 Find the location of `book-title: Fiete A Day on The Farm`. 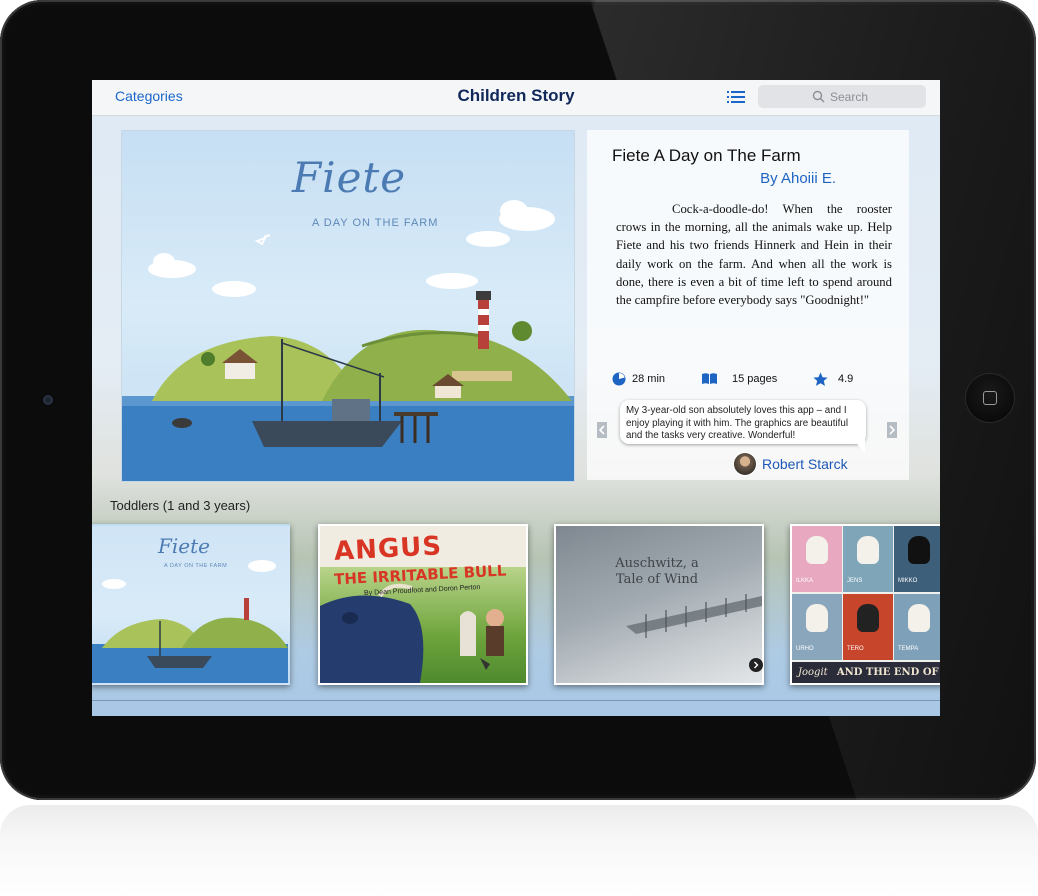

book-title: Fiete A Day on The Farm is located at coordinates (706, 155).